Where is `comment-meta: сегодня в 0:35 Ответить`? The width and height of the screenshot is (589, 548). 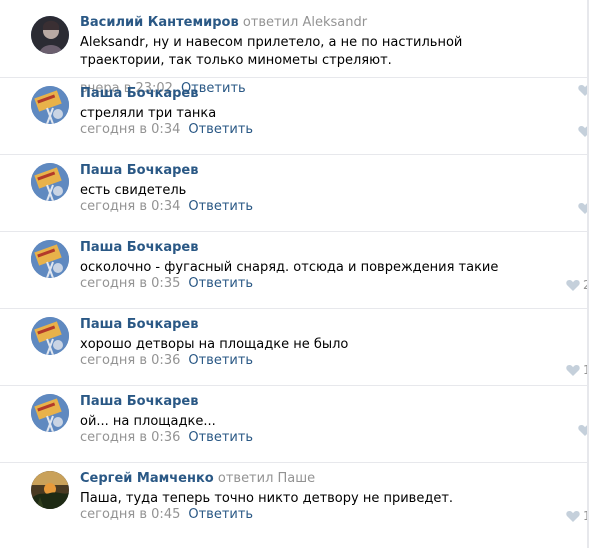 comment-meta: сегодня в 0:35 Ответить is located at coordinates (166, 284).